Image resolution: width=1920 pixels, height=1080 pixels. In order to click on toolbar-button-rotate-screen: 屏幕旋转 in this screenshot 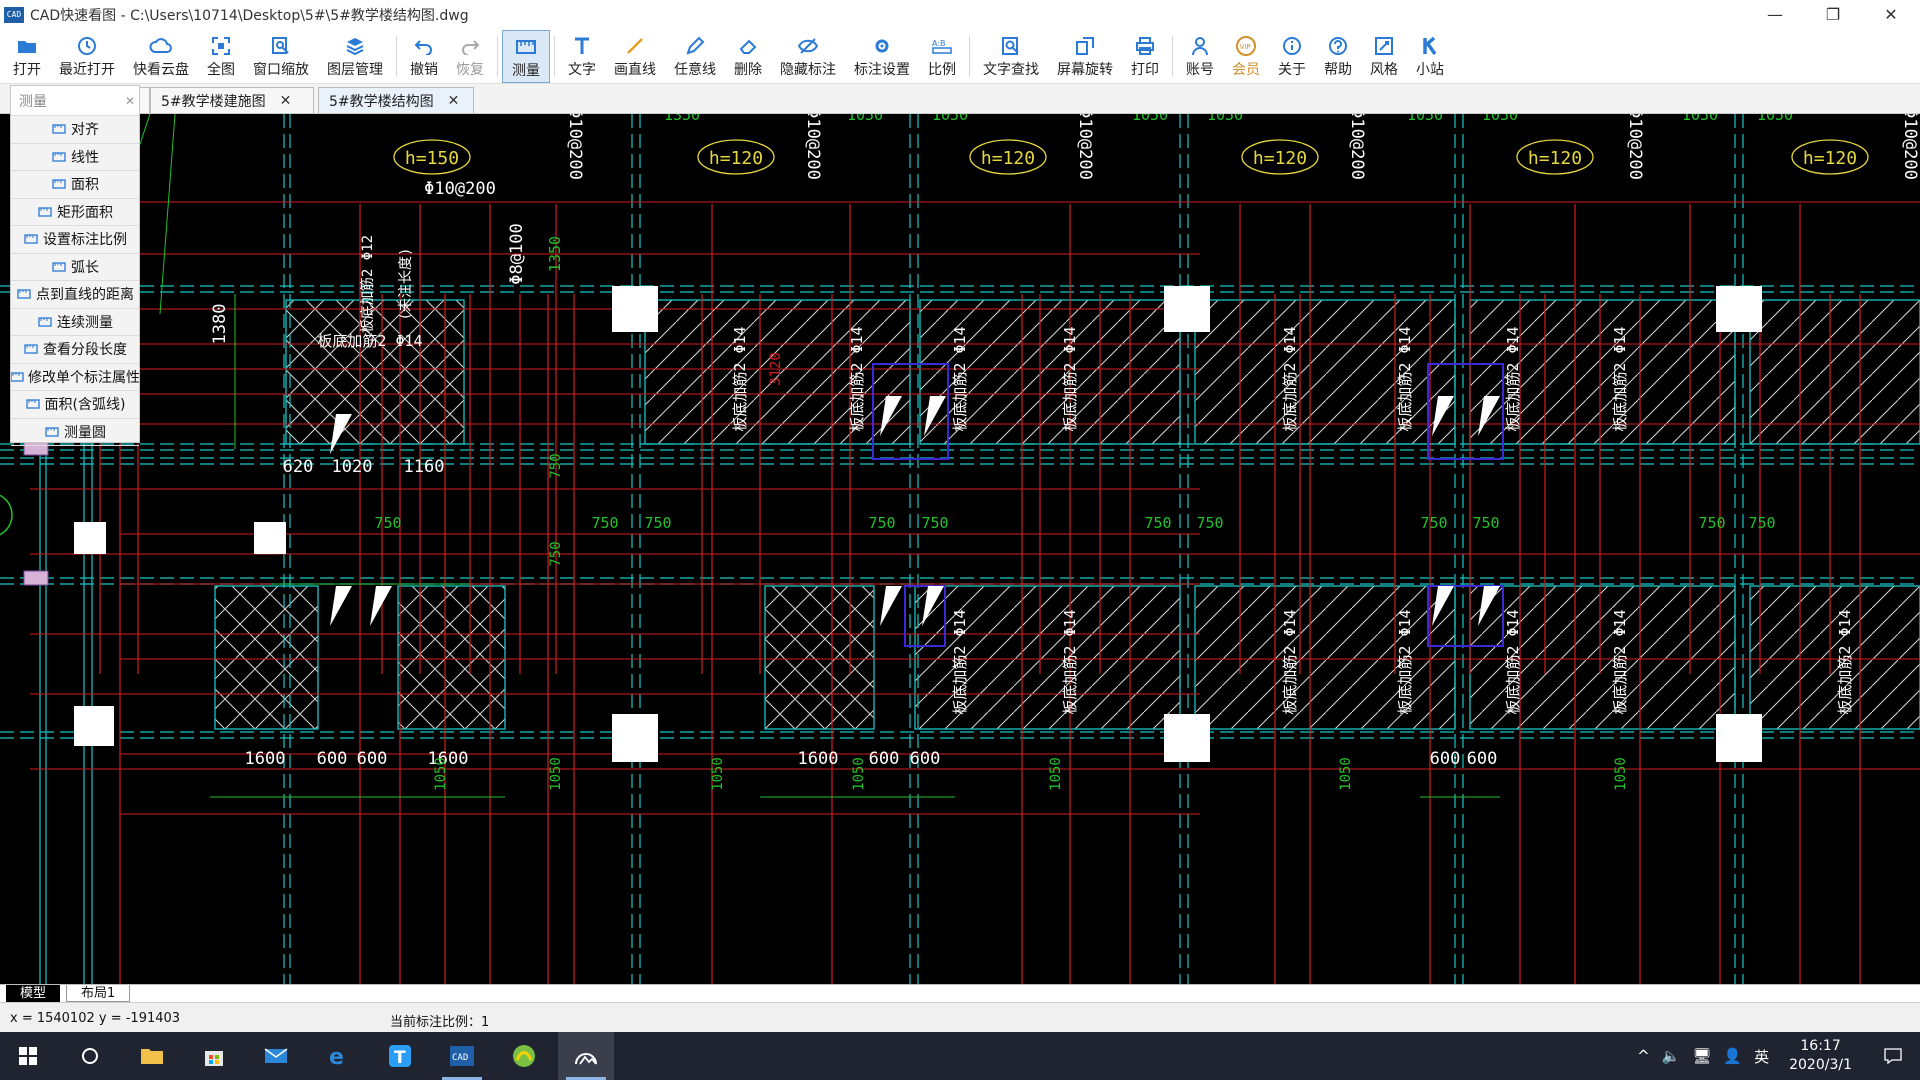, I will do `click(1085, 56)`.